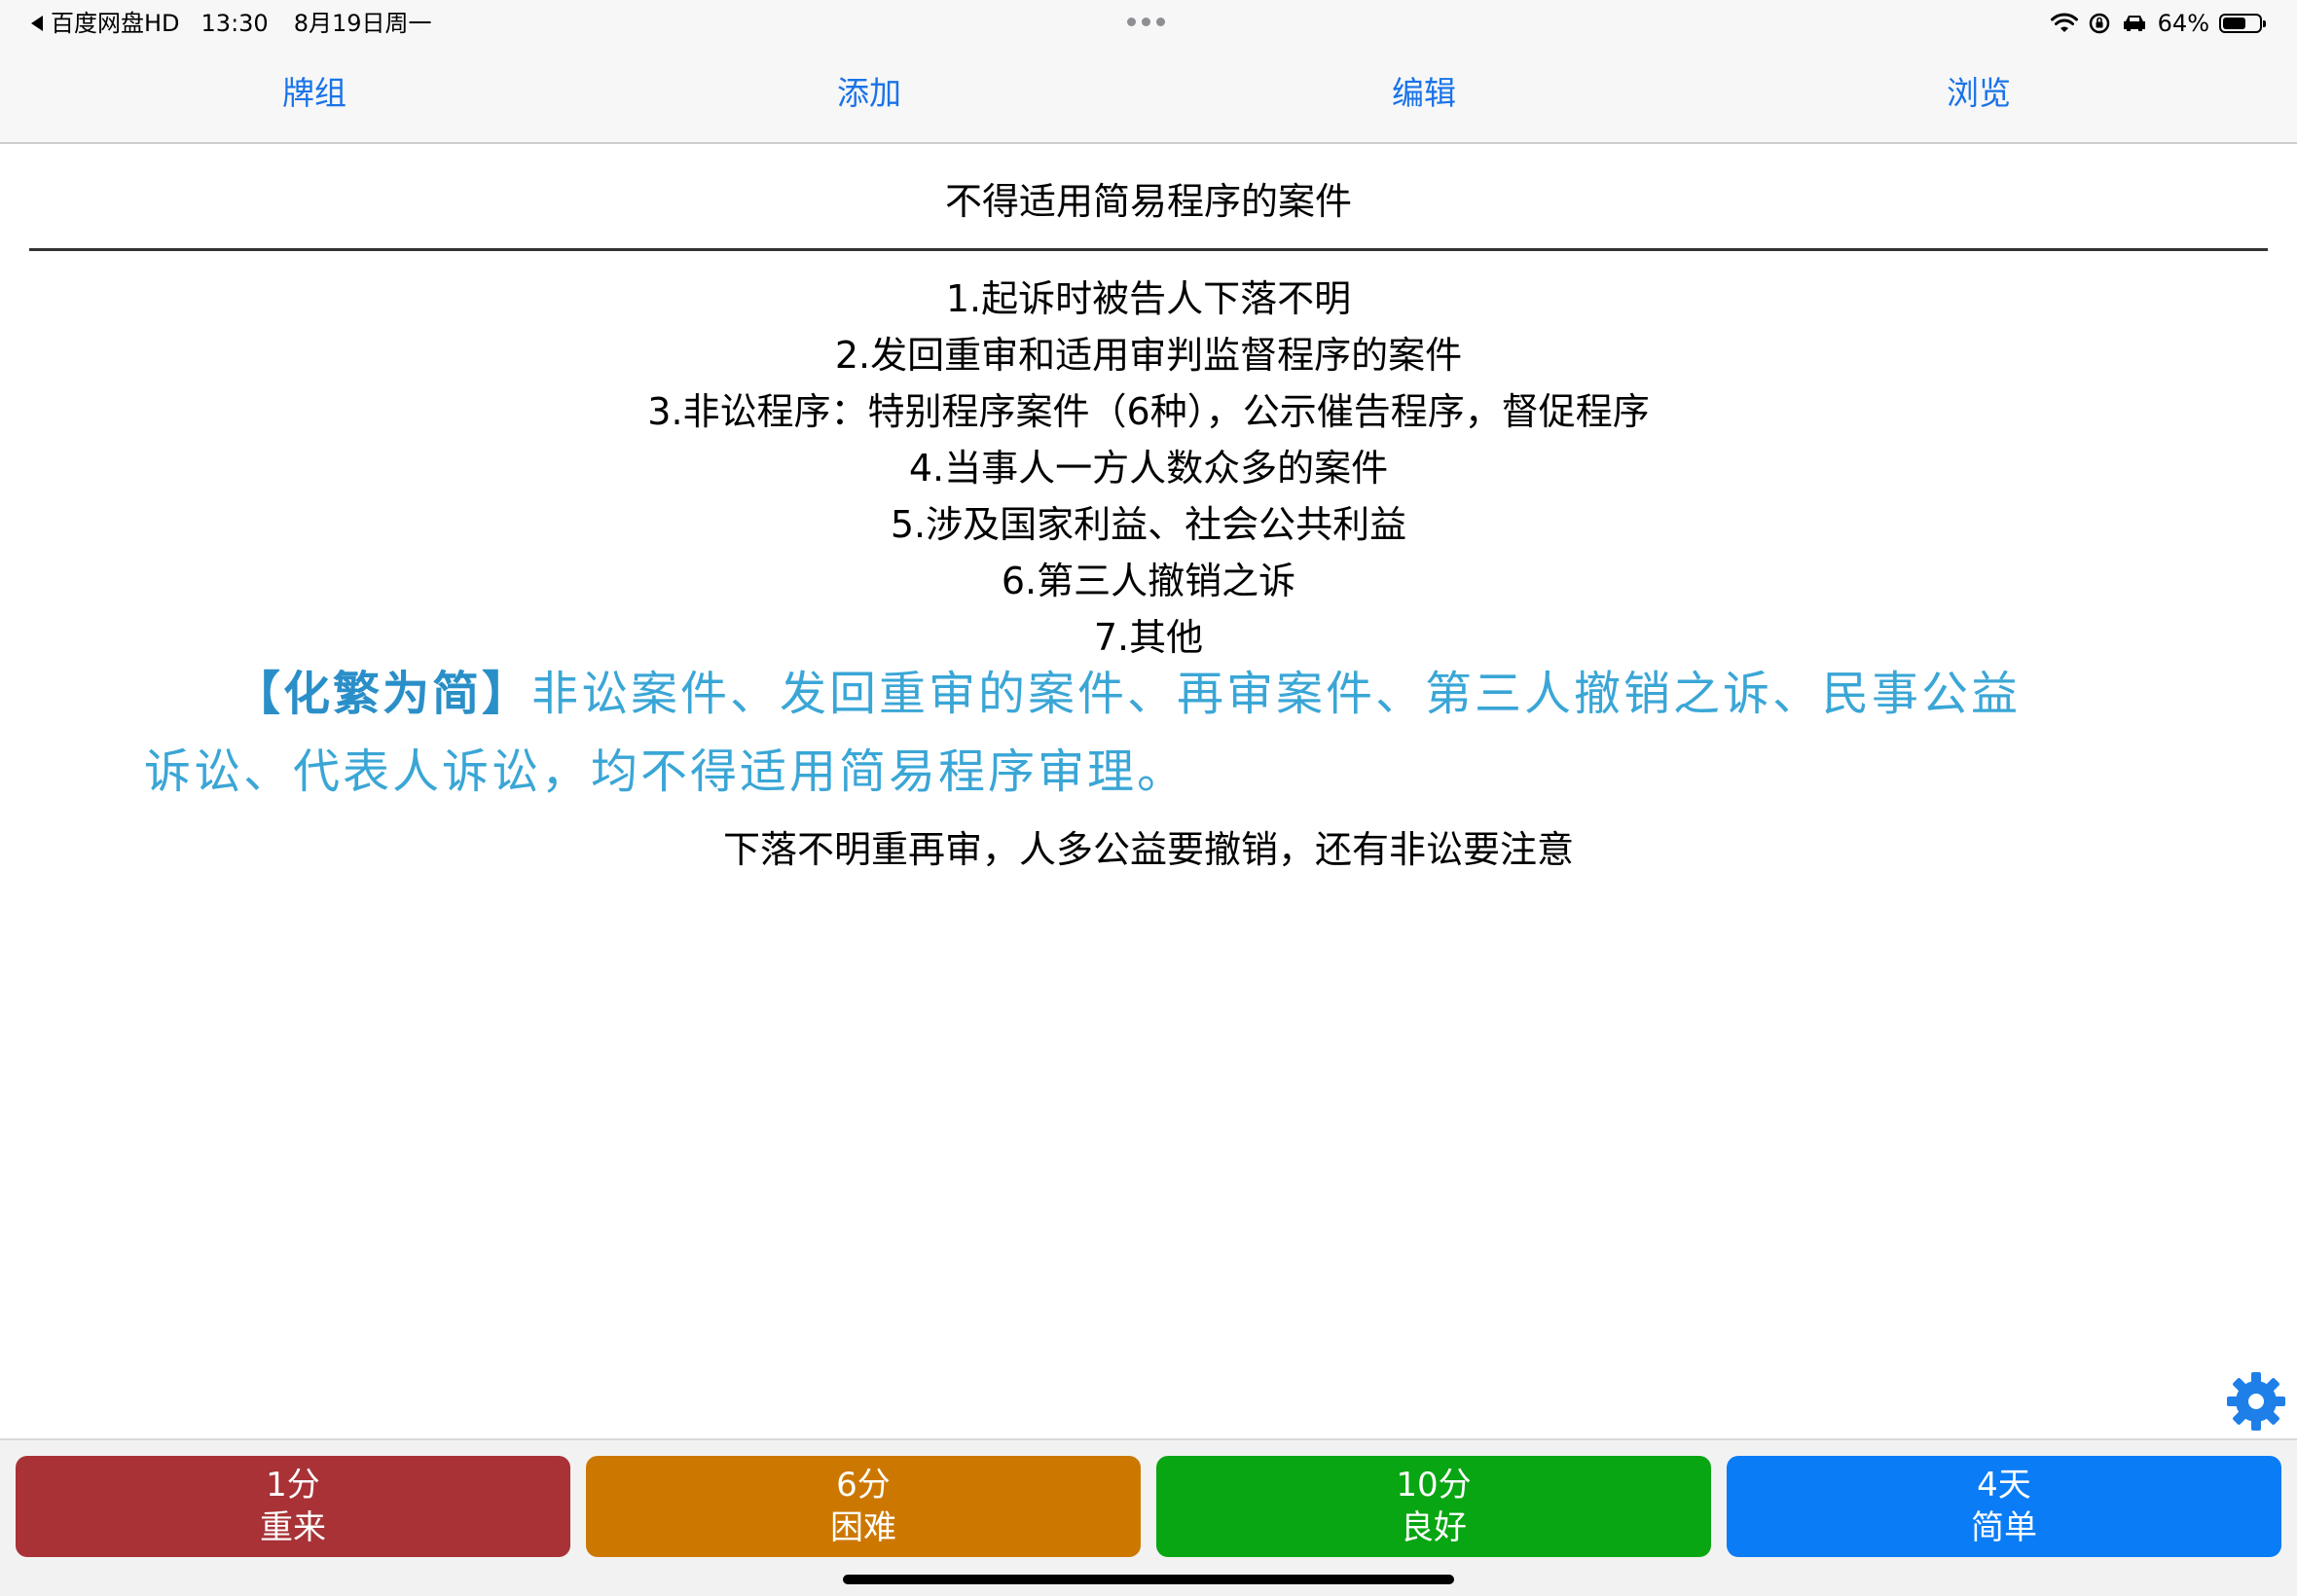 The image size is (2297, 1596). What do you see at coordinates (293, 1485) in the screenshot?
I see `again-interval: 1分` at bounding box center [293, 1485].